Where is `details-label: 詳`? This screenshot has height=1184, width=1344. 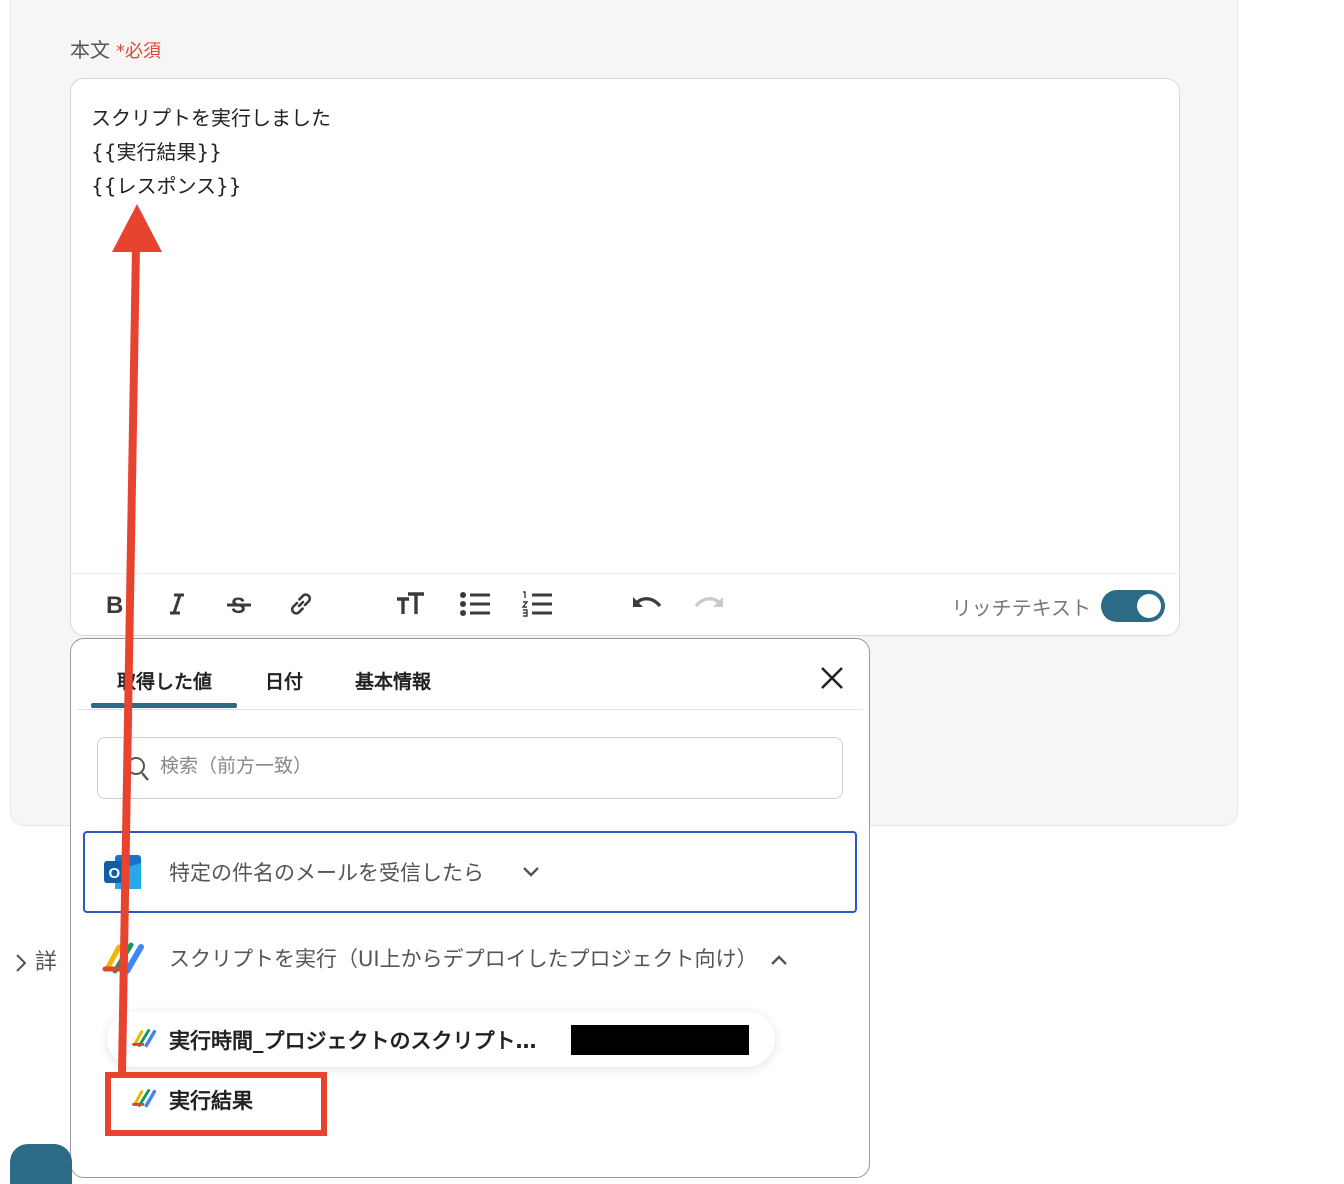 details-label: 詳 is located at coordinates (46, 962).